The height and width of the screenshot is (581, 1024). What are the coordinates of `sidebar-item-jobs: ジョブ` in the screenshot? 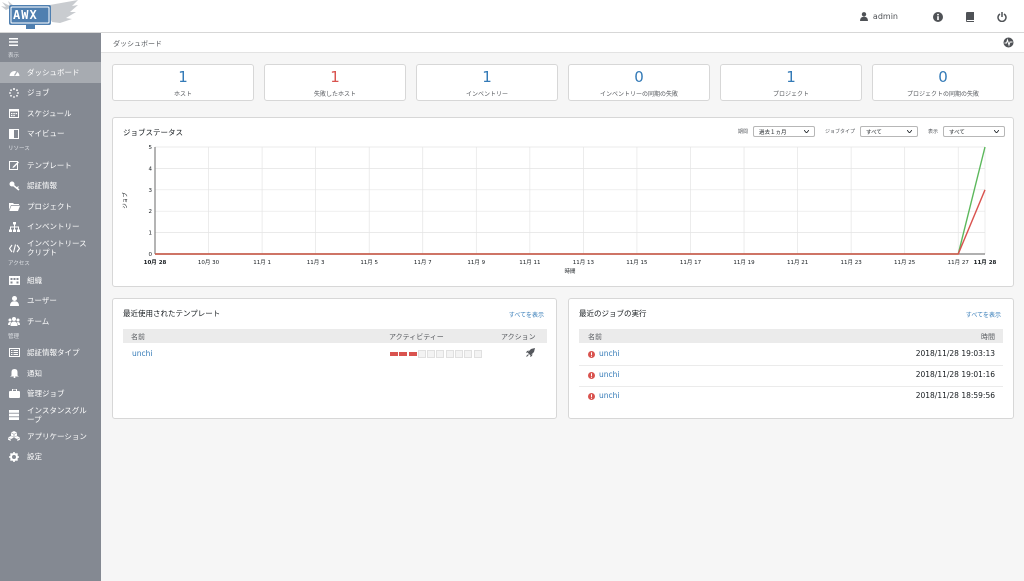 It's located at (50, 93).